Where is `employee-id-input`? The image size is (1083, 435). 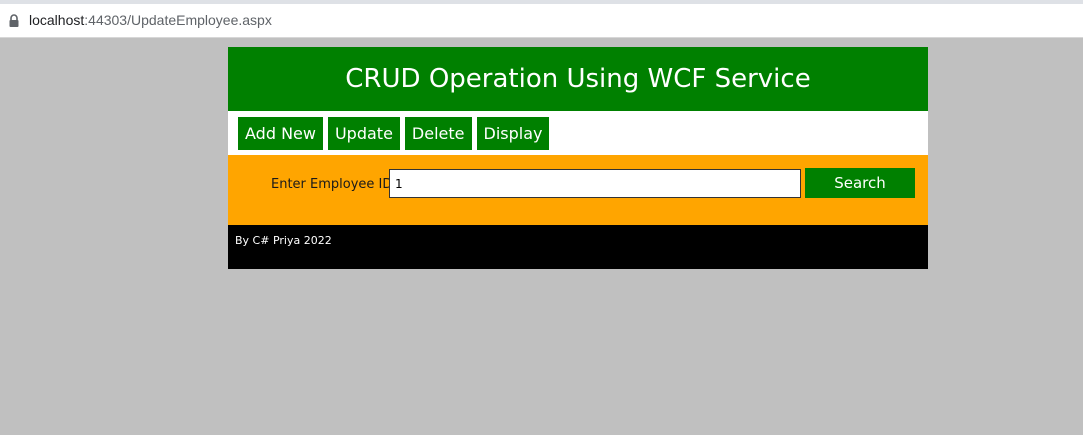
employee-id-input is located at coordinates (595, 183).